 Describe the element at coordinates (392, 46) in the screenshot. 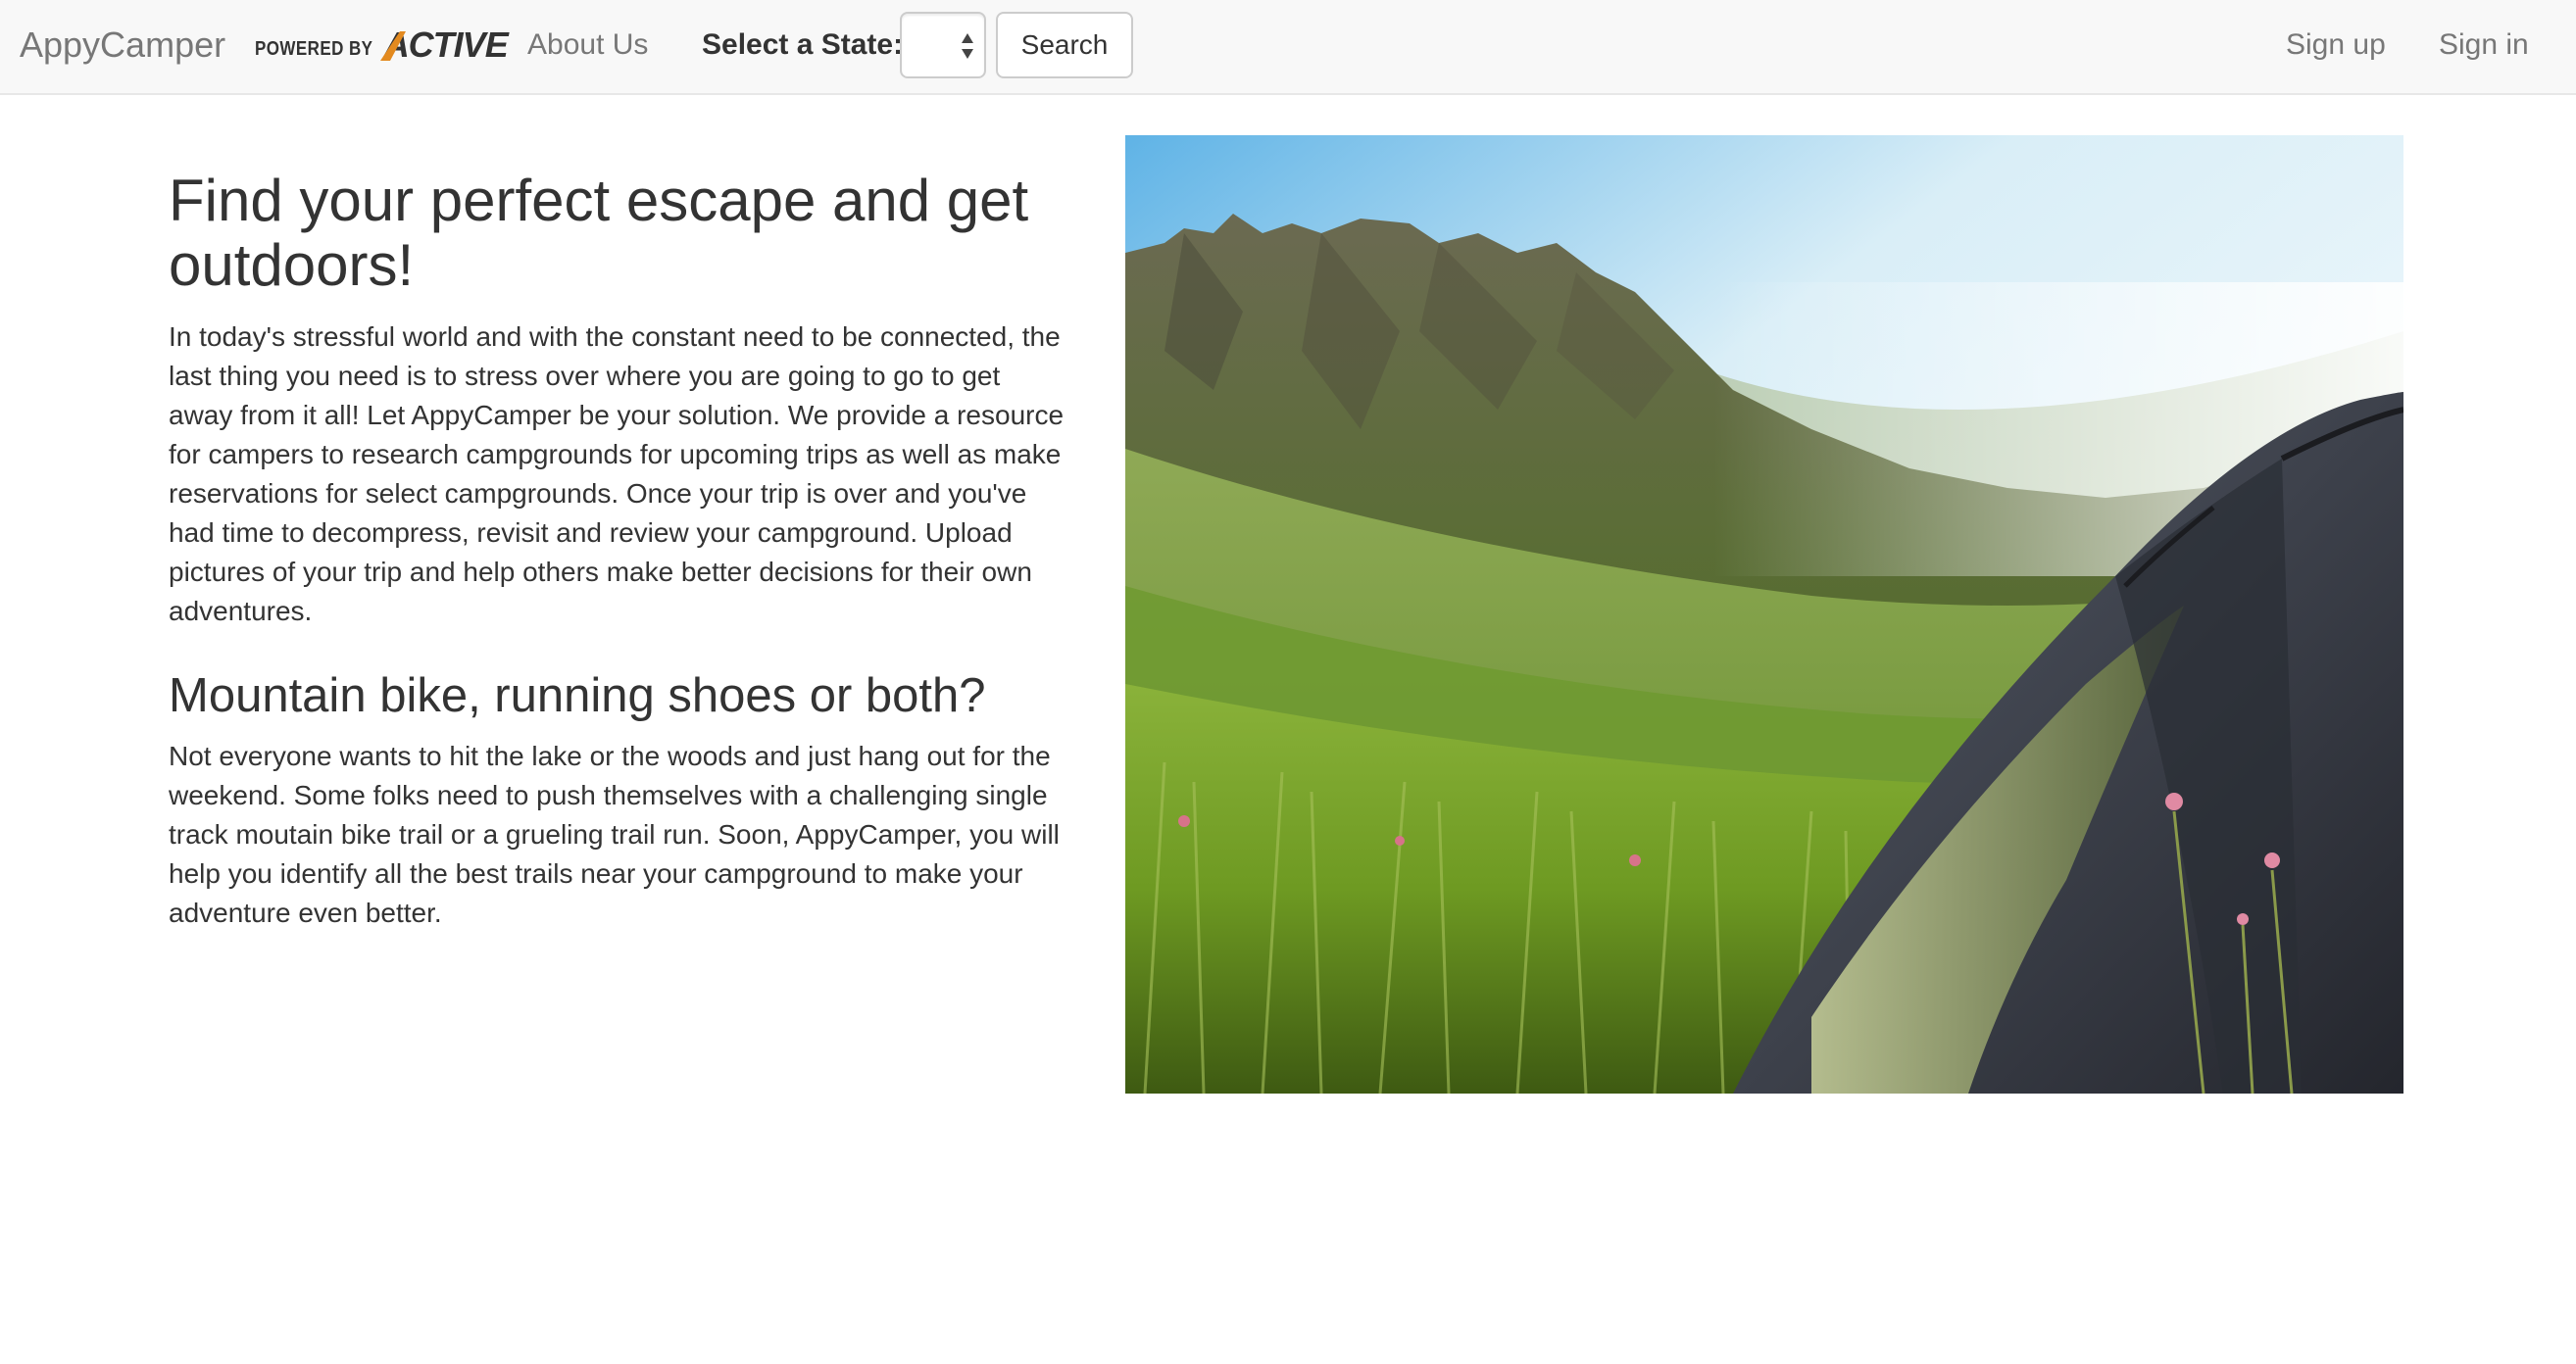

I see `active-swoosh-icon` at that location.